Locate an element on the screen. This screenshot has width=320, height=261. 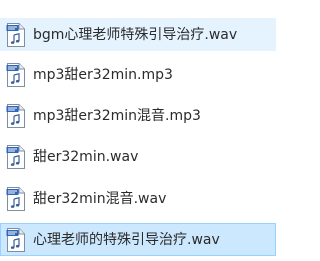
file-name: 甜er32min.wav is located at coordinates (86, 156).